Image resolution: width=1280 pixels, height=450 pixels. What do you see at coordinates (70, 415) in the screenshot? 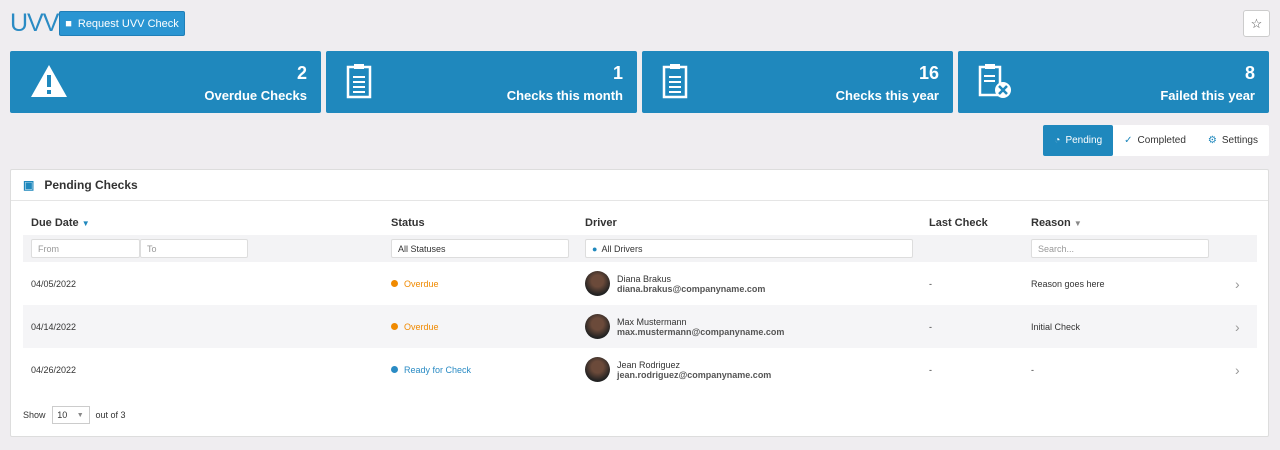
I see `page-size-select: 10 ▼` at bounding box center [70, 415].